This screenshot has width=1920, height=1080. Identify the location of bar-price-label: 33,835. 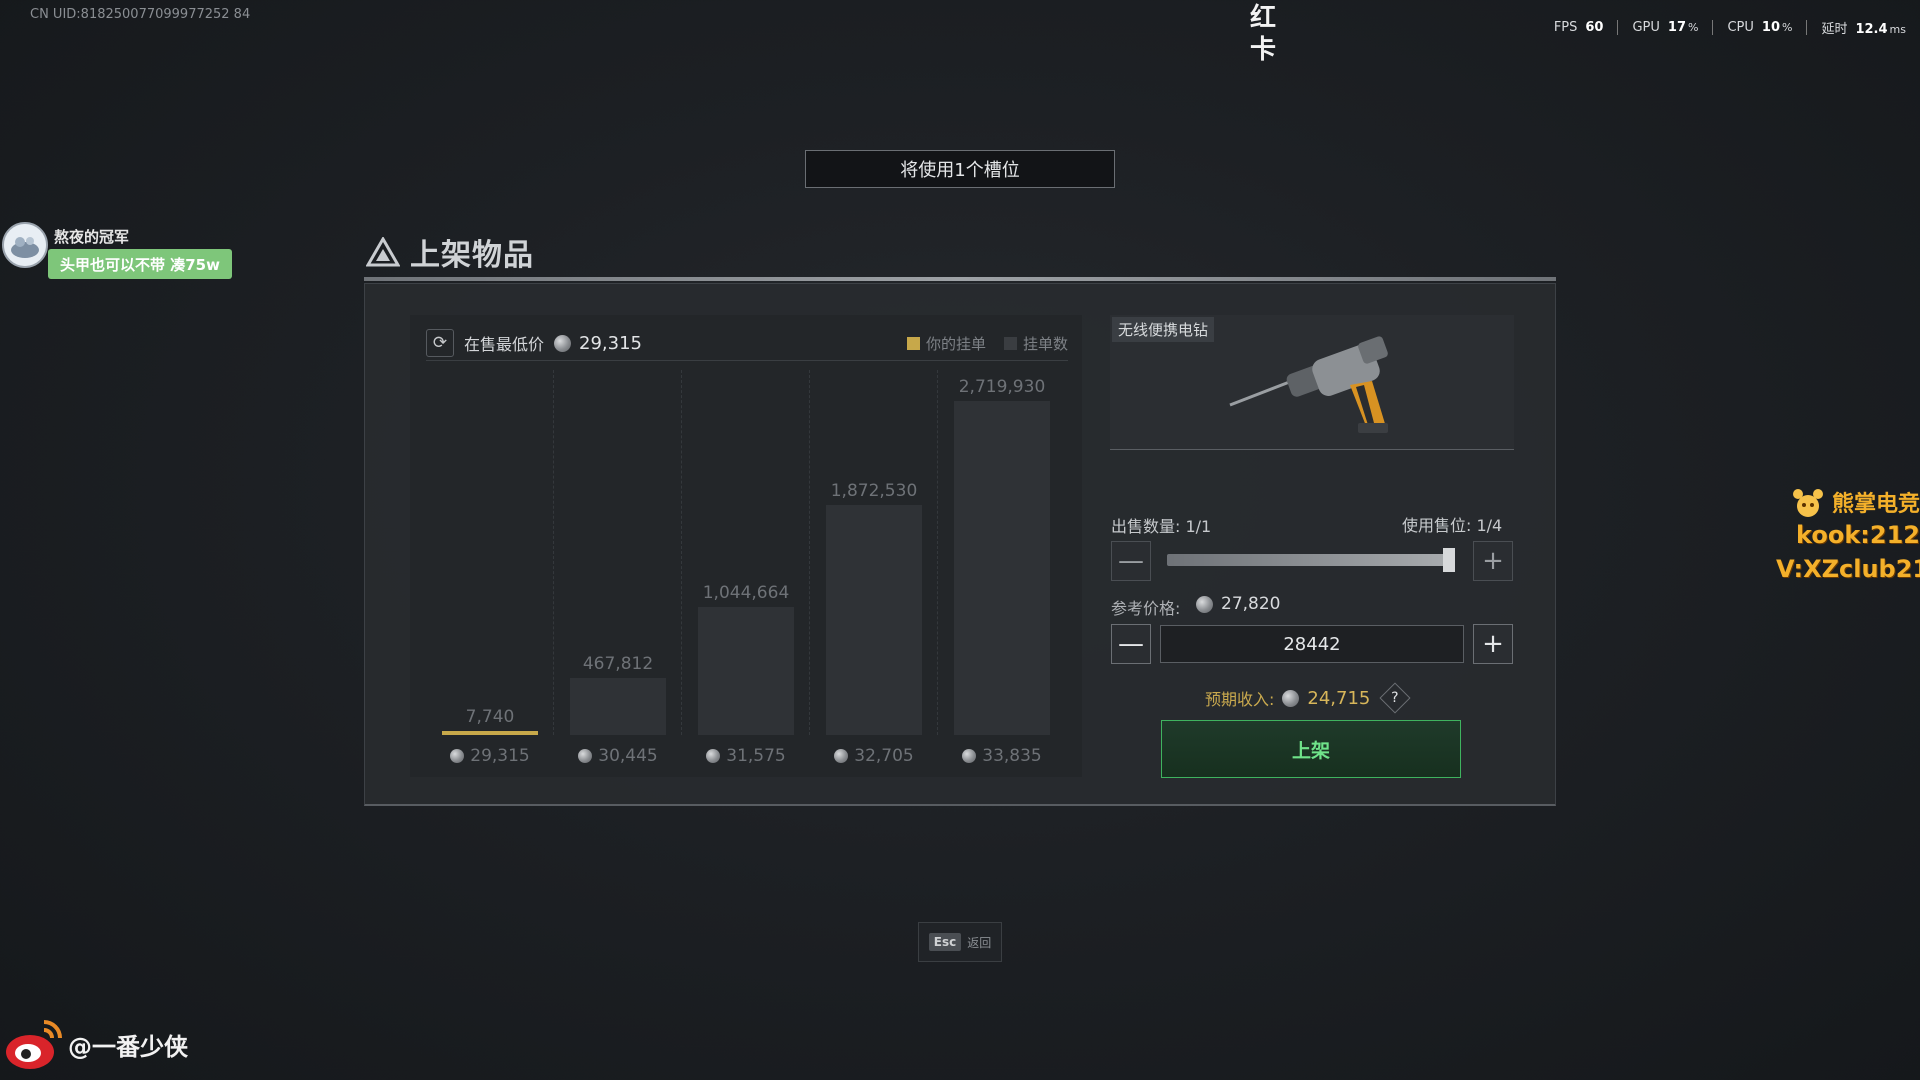
(1002, 756).